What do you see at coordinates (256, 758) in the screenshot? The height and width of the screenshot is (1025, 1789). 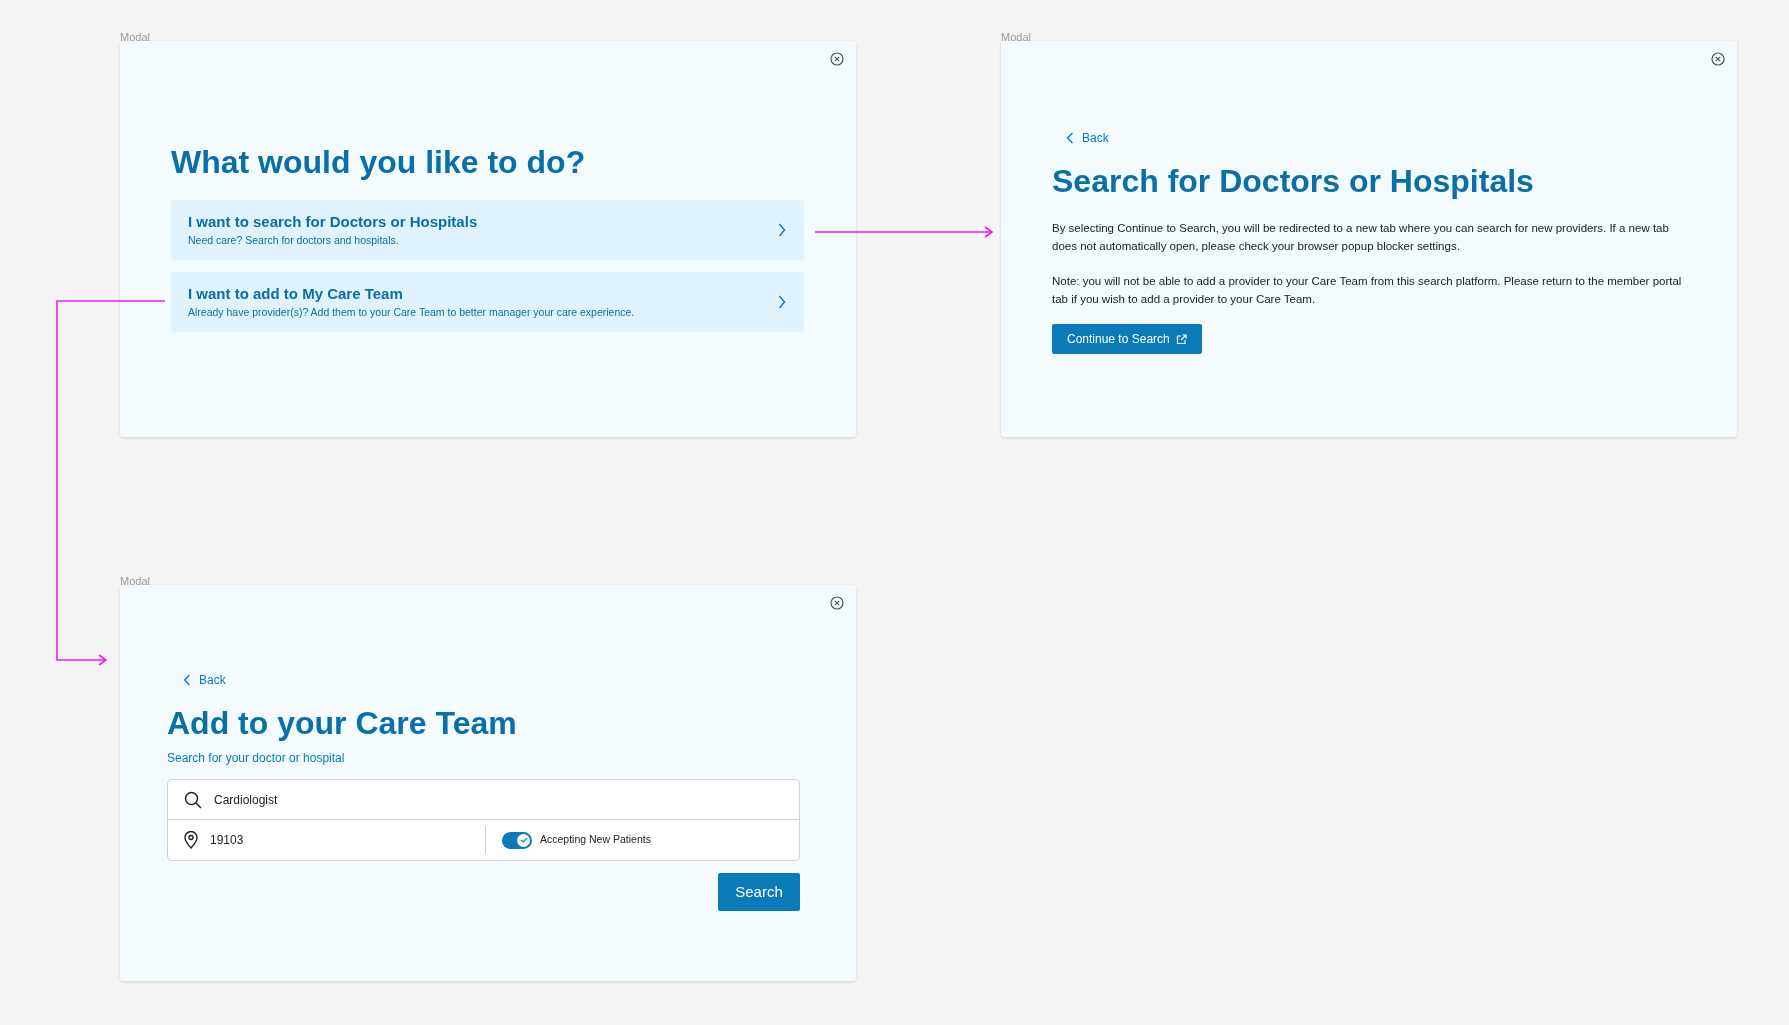 I see `modal-subheading: Search for your doctor or hospital` at bounding box center [256, 758].